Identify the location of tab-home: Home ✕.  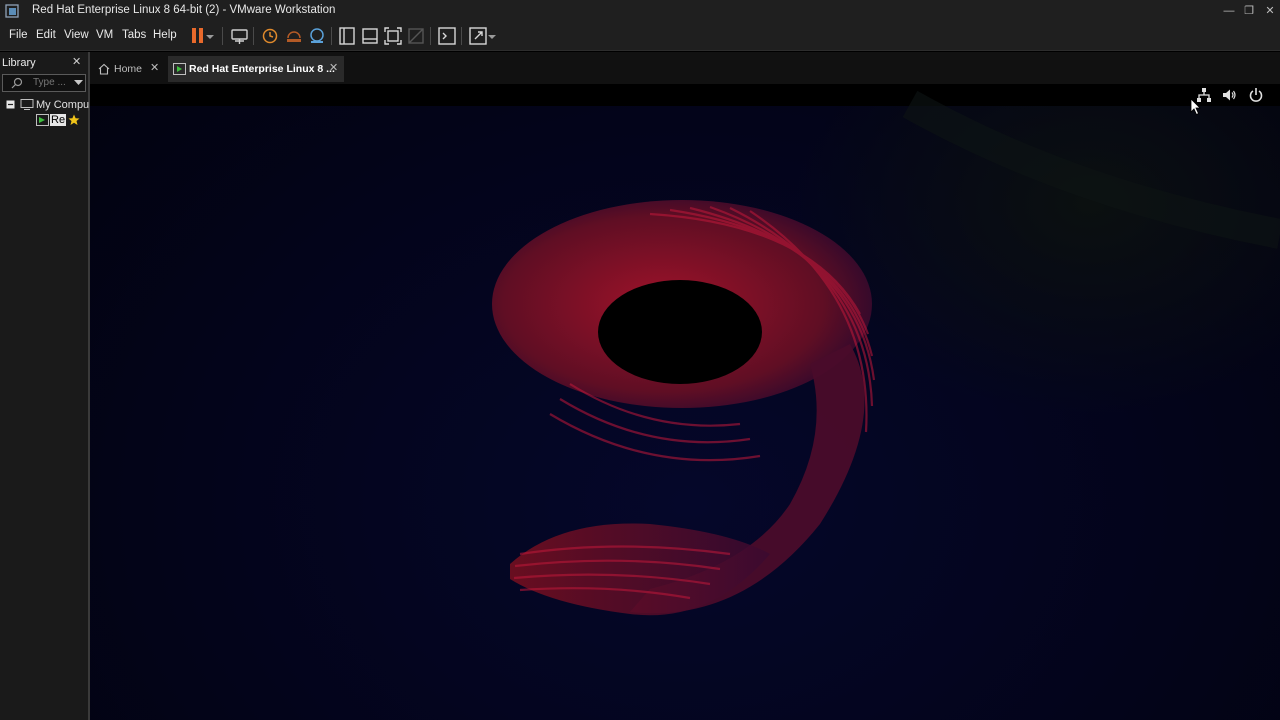
(128, 69).